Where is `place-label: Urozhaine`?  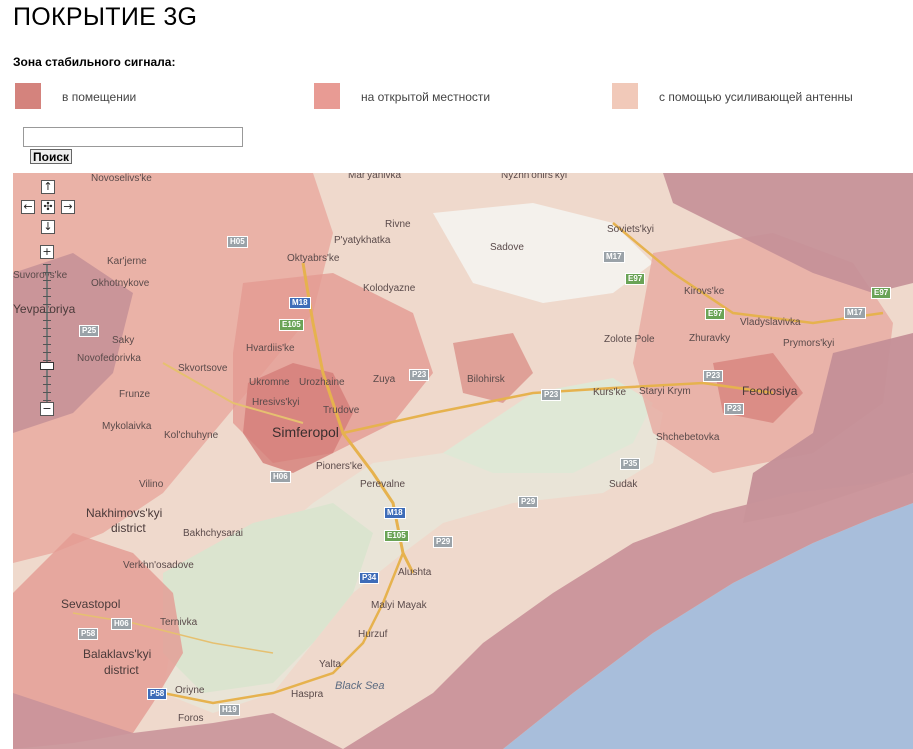 place-label: Urozhaine is located at coordinates (322, 382).